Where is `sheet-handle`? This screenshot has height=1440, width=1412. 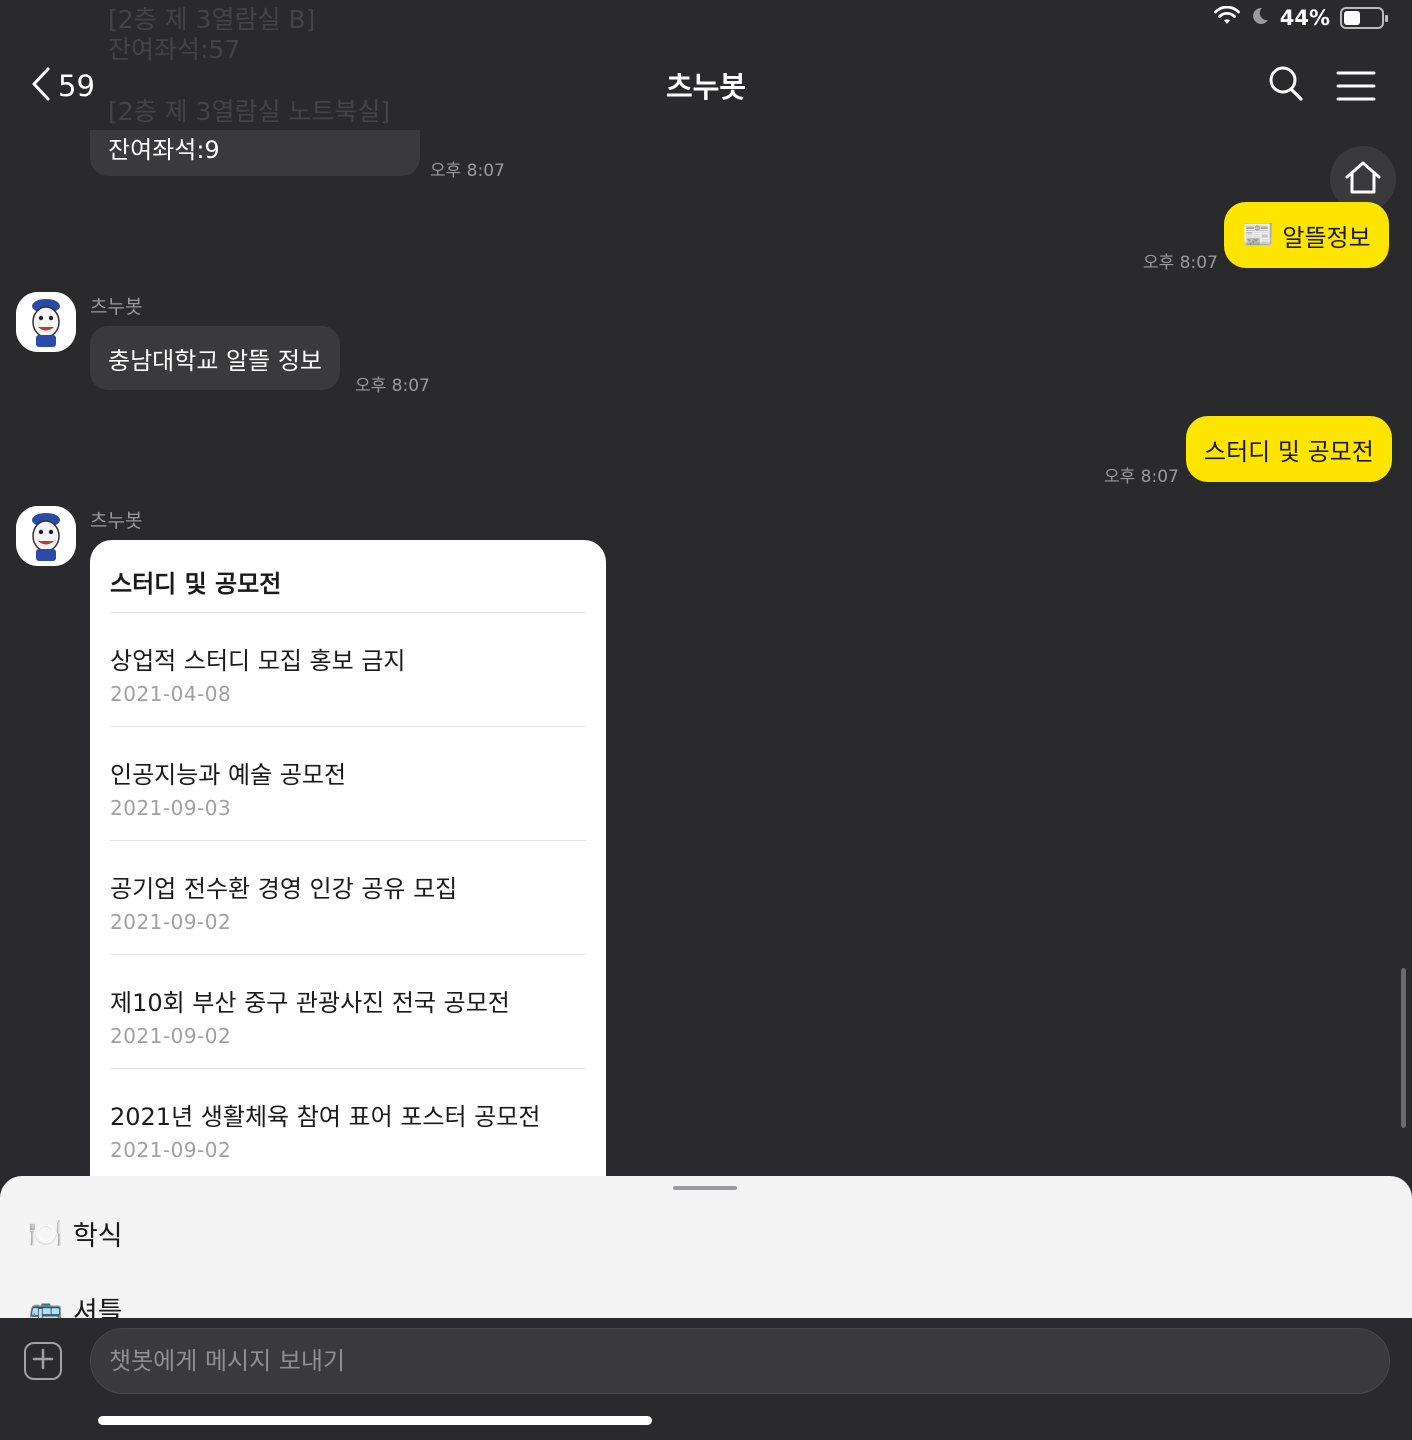
sheet-handle is located at coordinates (705, 1188).